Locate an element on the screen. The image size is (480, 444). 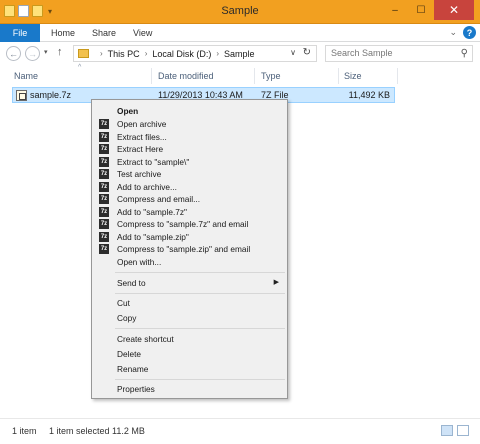
breadcrumb-sample: Sample is located at coordinates (239, 54).